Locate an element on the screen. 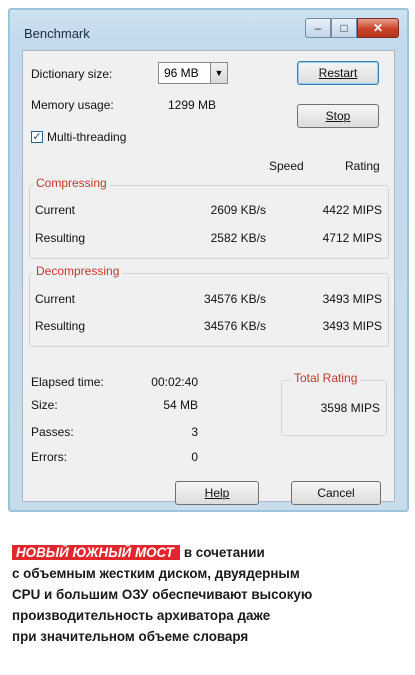 The image size is (415, 675). errors-value: 0 is located at coordinates (194, 457).